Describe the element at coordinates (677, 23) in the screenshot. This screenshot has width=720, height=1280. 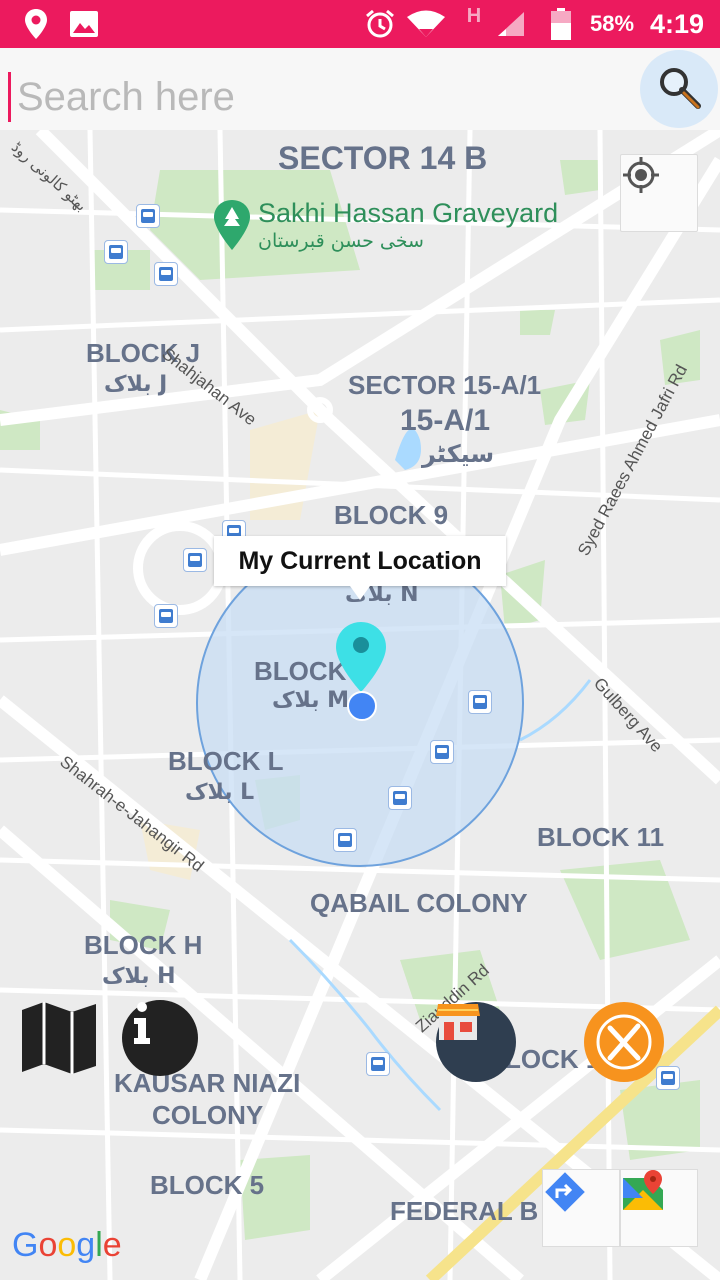
I see `clock: 4:19` at that location.